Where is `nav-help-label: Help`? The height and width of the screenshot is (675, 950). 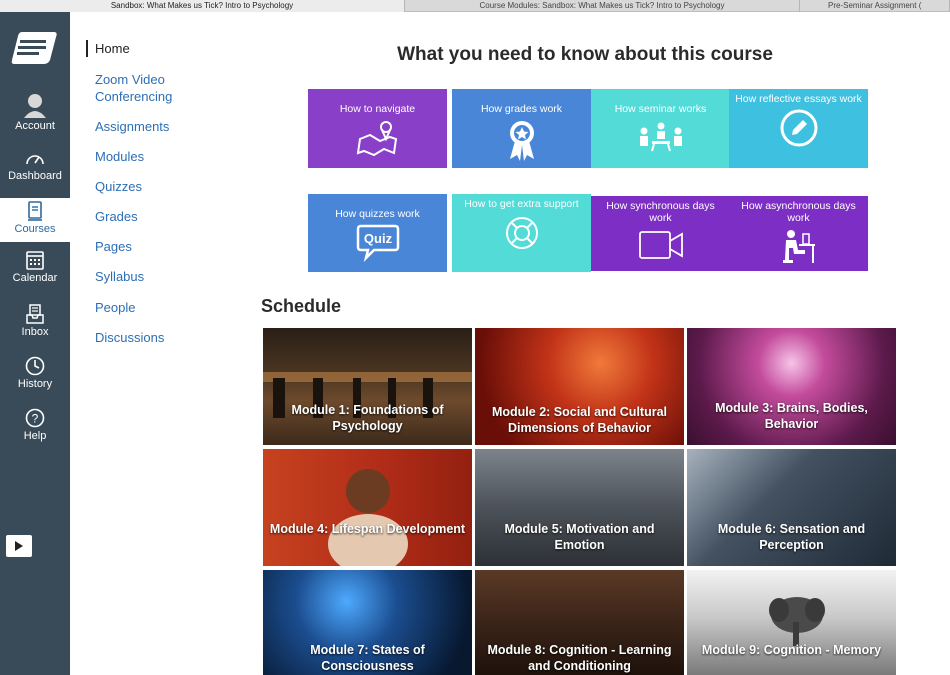
nav-help-label: Help is located at coordinates (35, 436).